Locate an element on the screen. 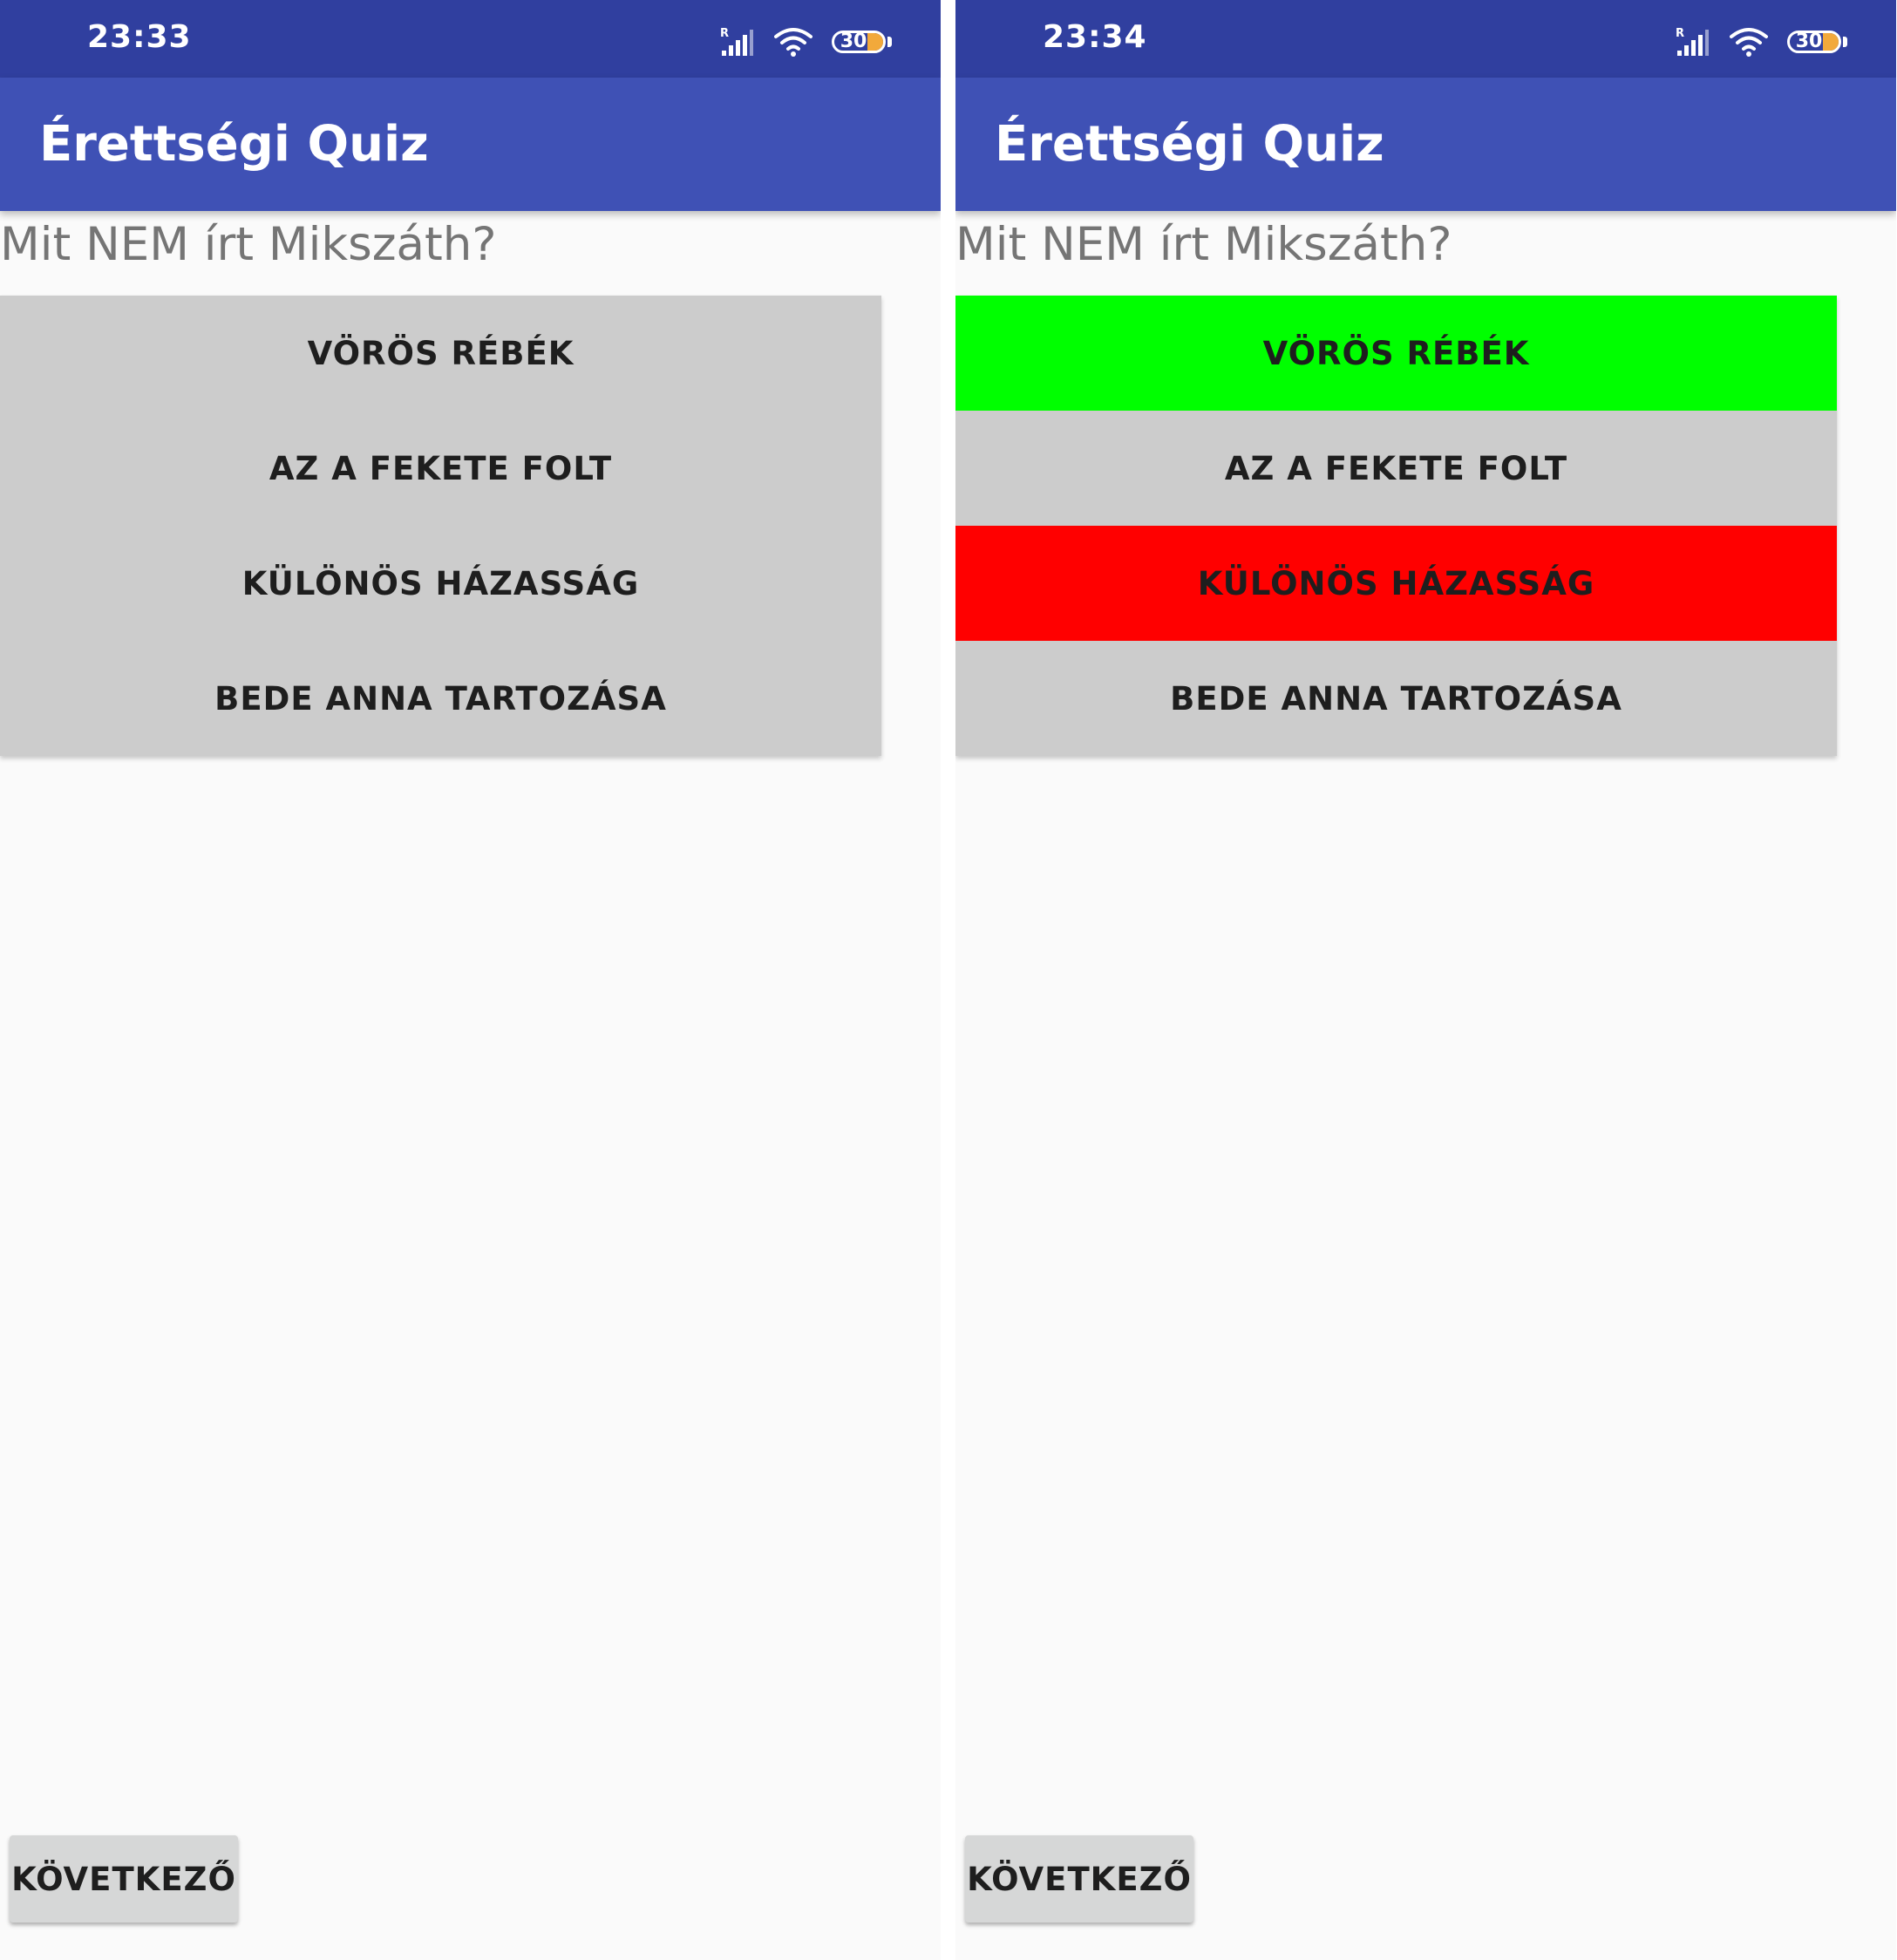 The width and height of the screenshot is (1897, 1960). status-time: 23:33 is located at coordinates (139, 37).